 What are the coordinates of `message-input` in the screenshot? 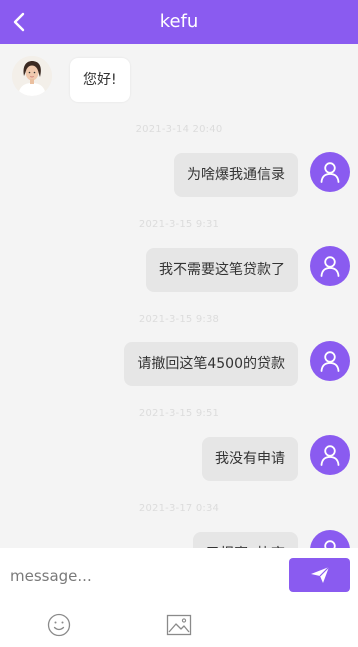 It's located at (140, 576).